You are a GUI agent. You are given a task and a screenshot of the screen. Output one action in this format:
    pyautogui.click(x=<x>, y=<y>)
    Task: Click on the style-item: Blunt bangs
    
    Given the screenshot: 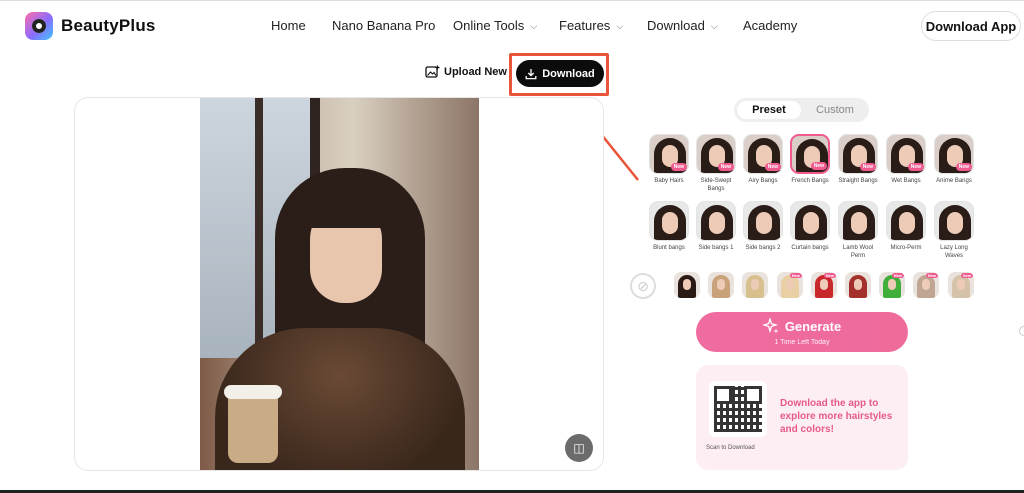 What is the action you would take?
    pyautogui.click(x=669, y=226)
    